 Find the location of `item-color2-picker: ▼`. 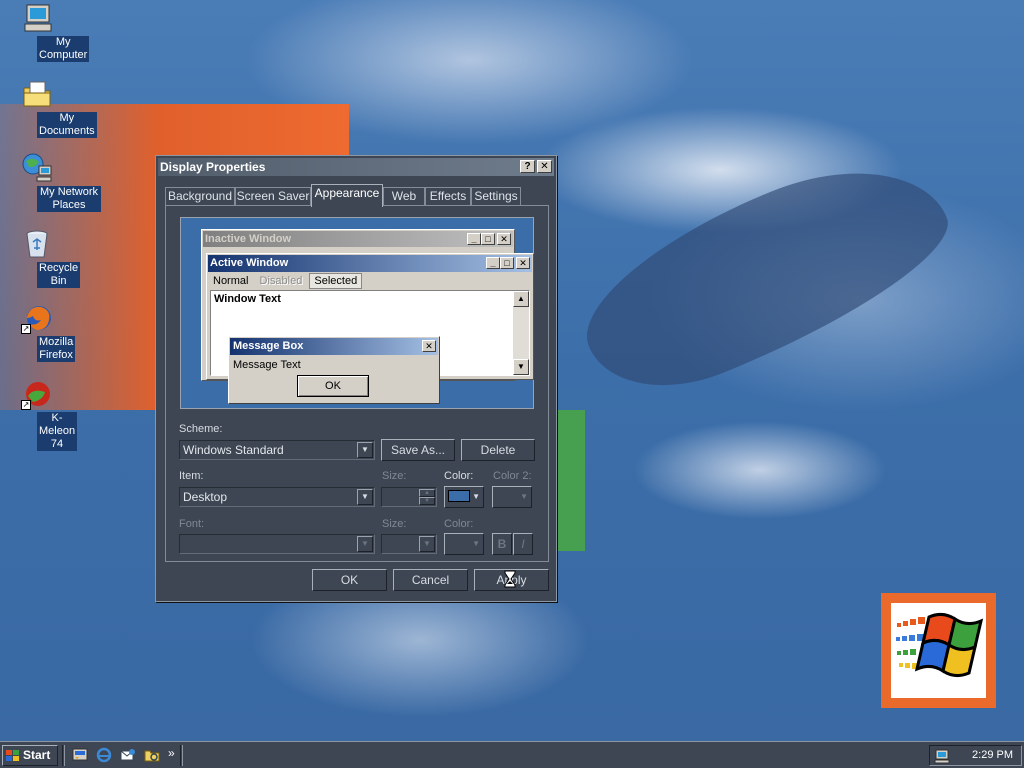

item-color2-picker: ▼ is located at coordinates (512, 497).